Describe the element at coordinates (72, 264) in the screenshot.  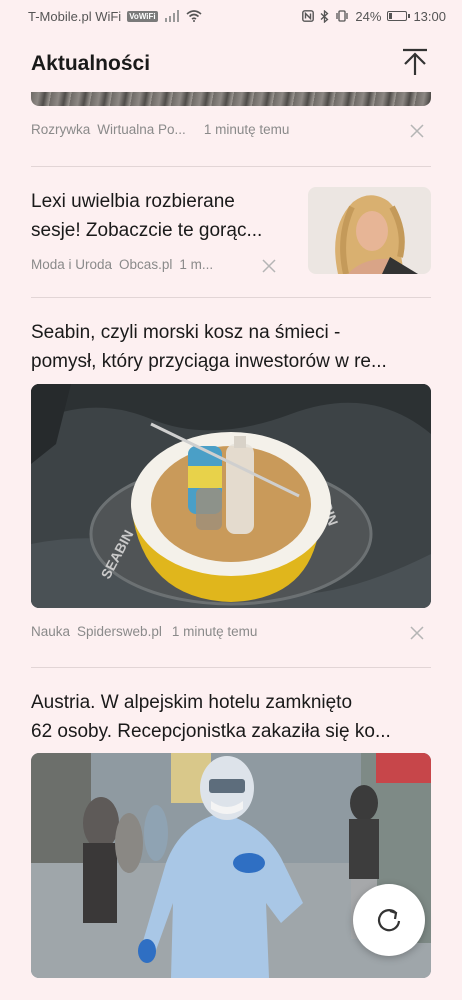
I see `category-label: Moda i Uroda` at that location.